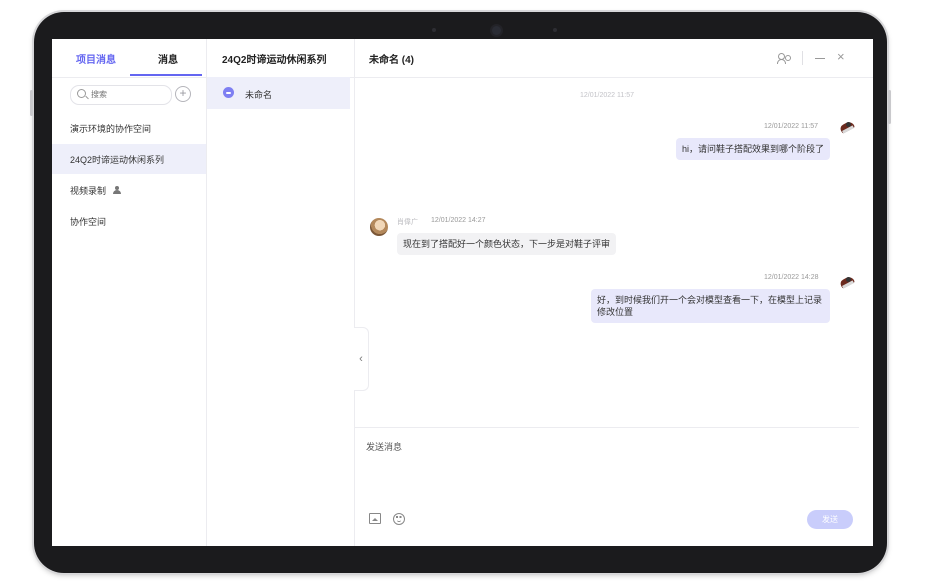 This screenshot has width=925, height=585. I want to click on sidebar-tabs: 项目消息 消息, so click(129, 58).